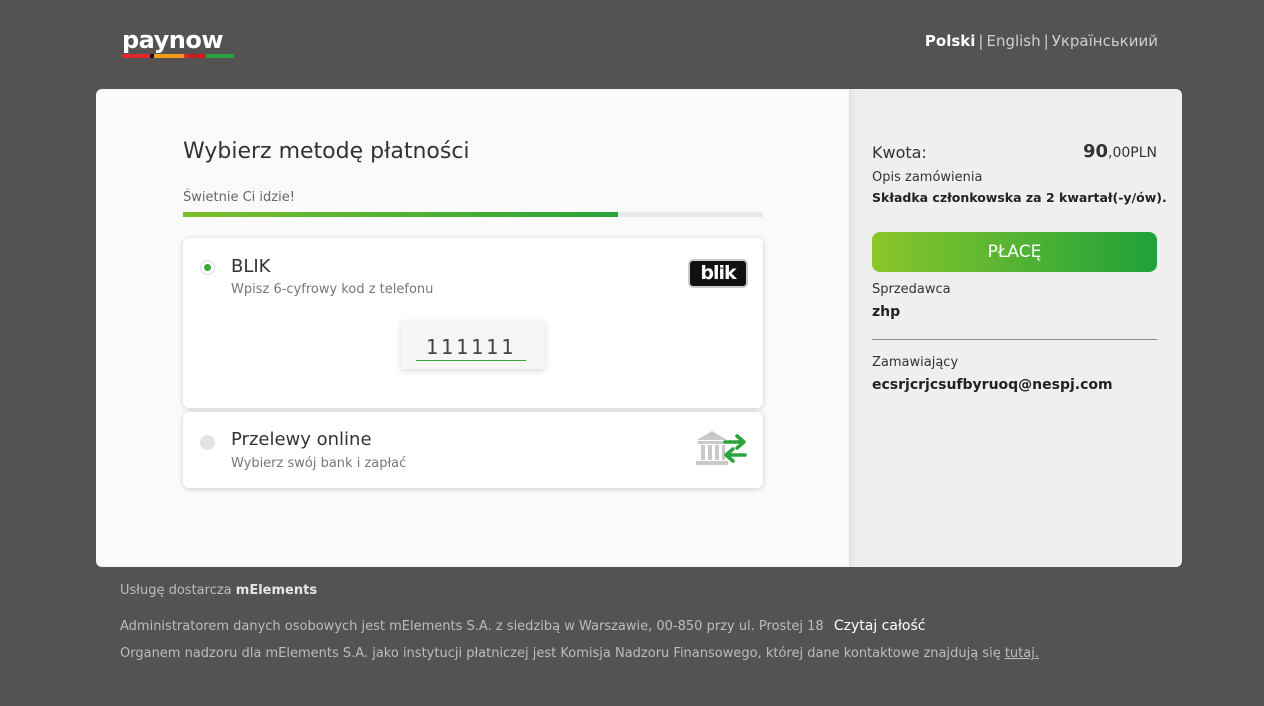 This screenshot has width=1264, height=706. Describe the element at coordinates (1143, 153) in the screenshot. I see `amount-currency: PLN` at that location.